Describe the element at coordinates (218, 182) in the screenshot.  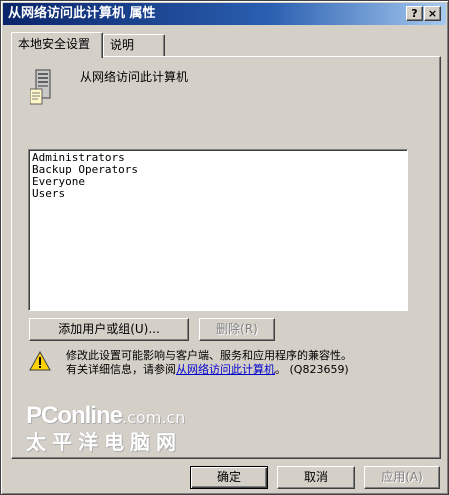
I see `list-item: Everyone` at that location.